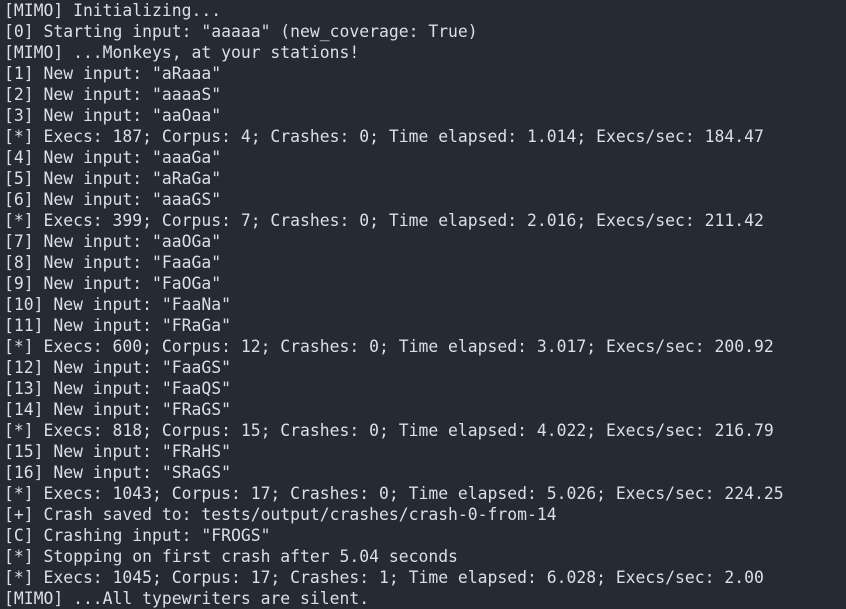 Image resolution: width=846 pixels, height=609 pixels. I want to click on terminal-line: [5] New input: "aRaGa", so click(113, 178).